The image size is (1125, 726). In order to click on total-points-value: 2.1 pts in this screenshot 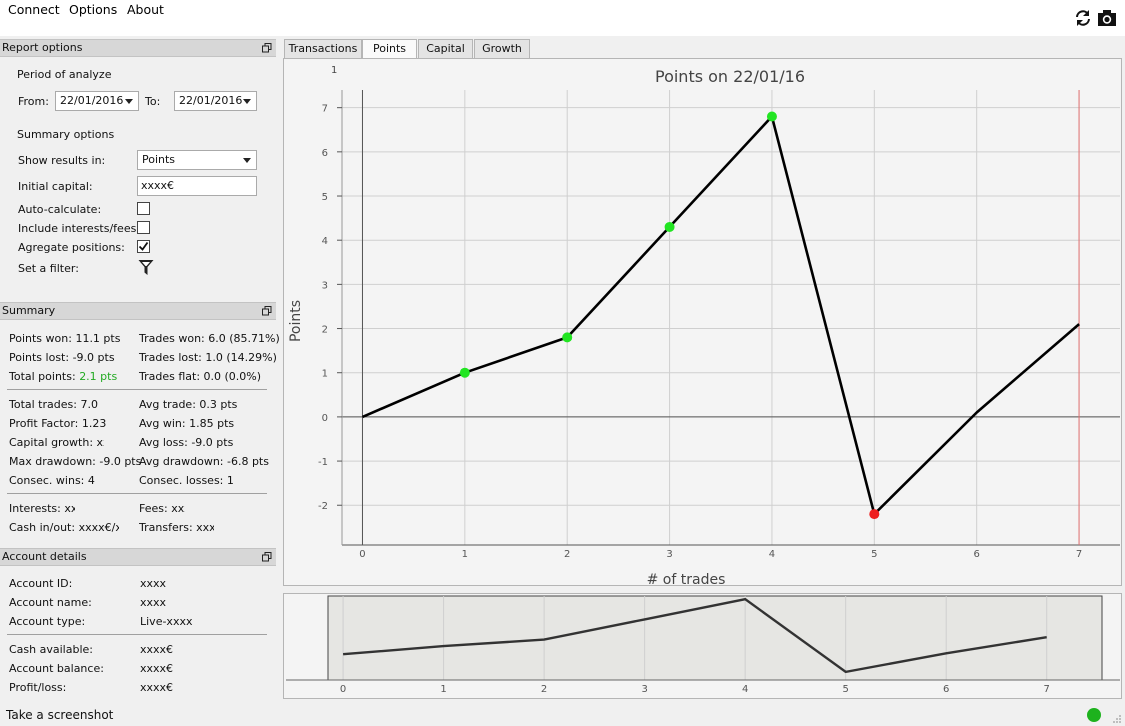, I will do `click(98, 376)`.